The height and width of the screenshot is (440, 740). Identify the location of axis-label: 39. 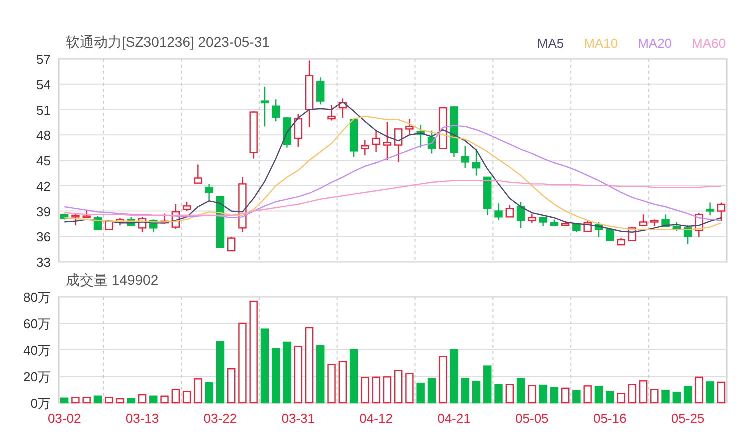
(43, 212).